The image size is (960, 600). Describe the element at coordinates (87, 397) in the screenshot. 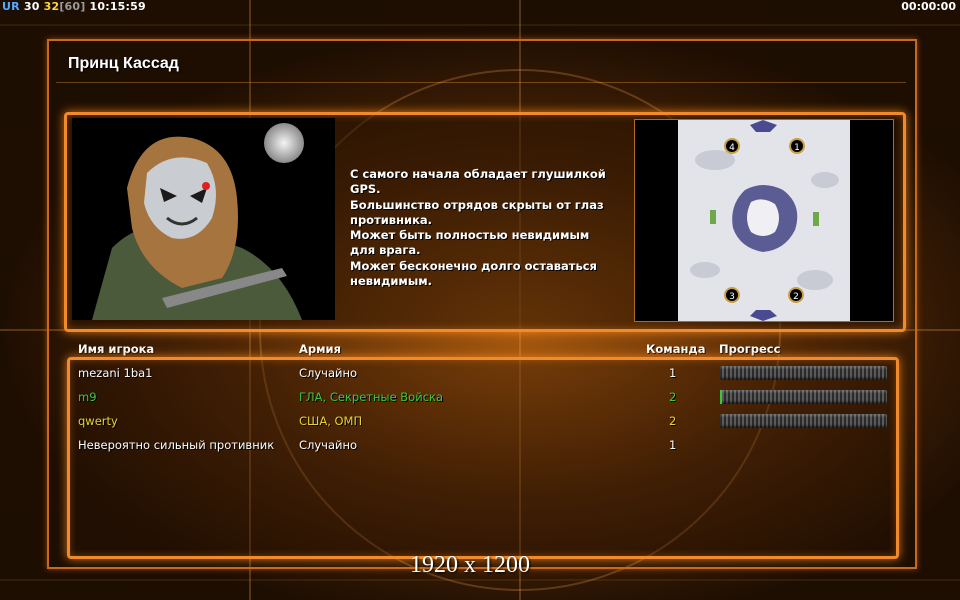

I see `player-name: m9` at that location.